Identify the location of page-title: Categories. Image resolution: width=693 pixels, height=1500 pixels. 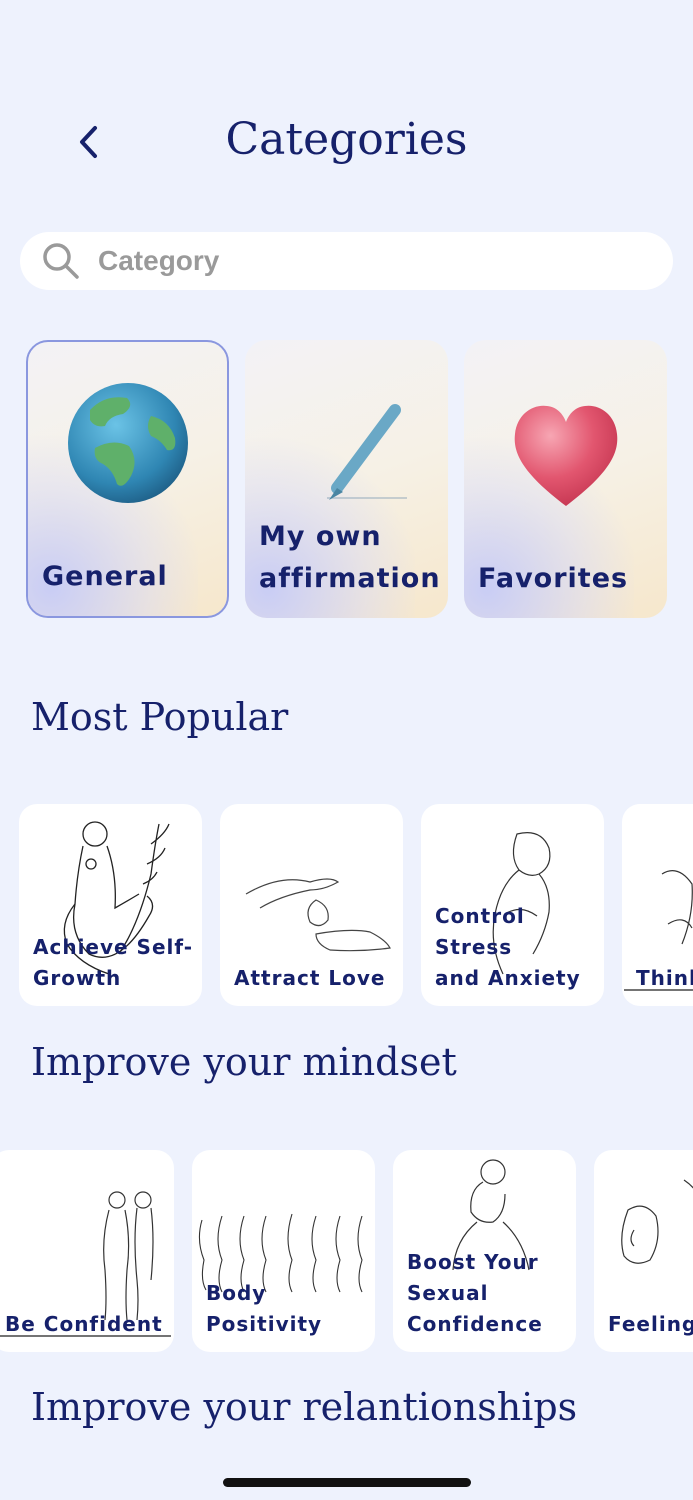
(346, 139).